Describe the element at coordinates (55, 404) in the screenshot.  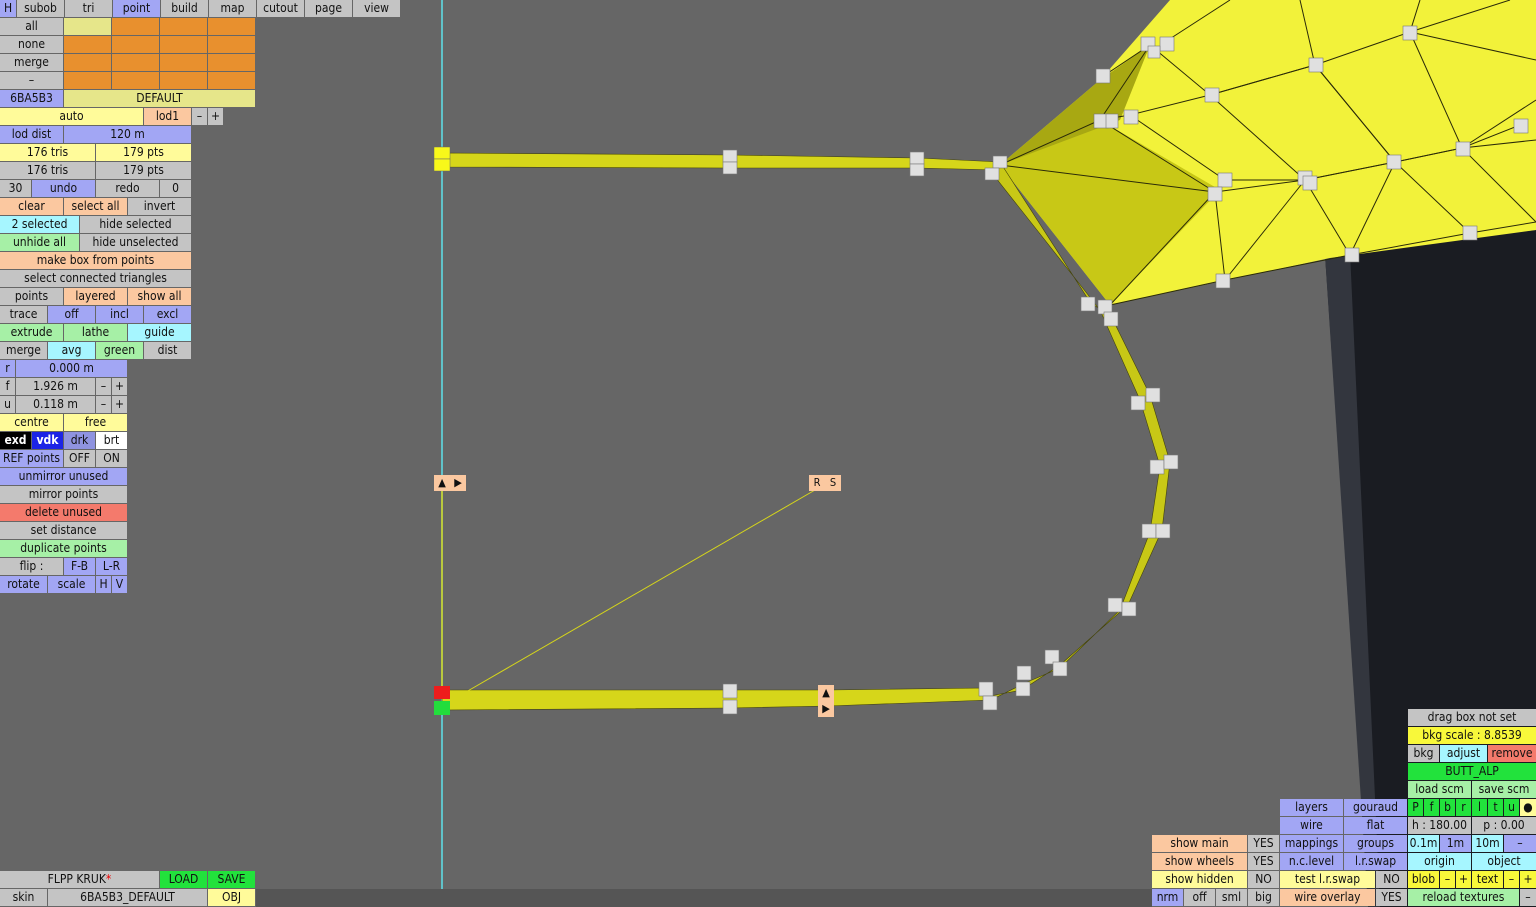
I see `u-value: 0.118 m` at that location.